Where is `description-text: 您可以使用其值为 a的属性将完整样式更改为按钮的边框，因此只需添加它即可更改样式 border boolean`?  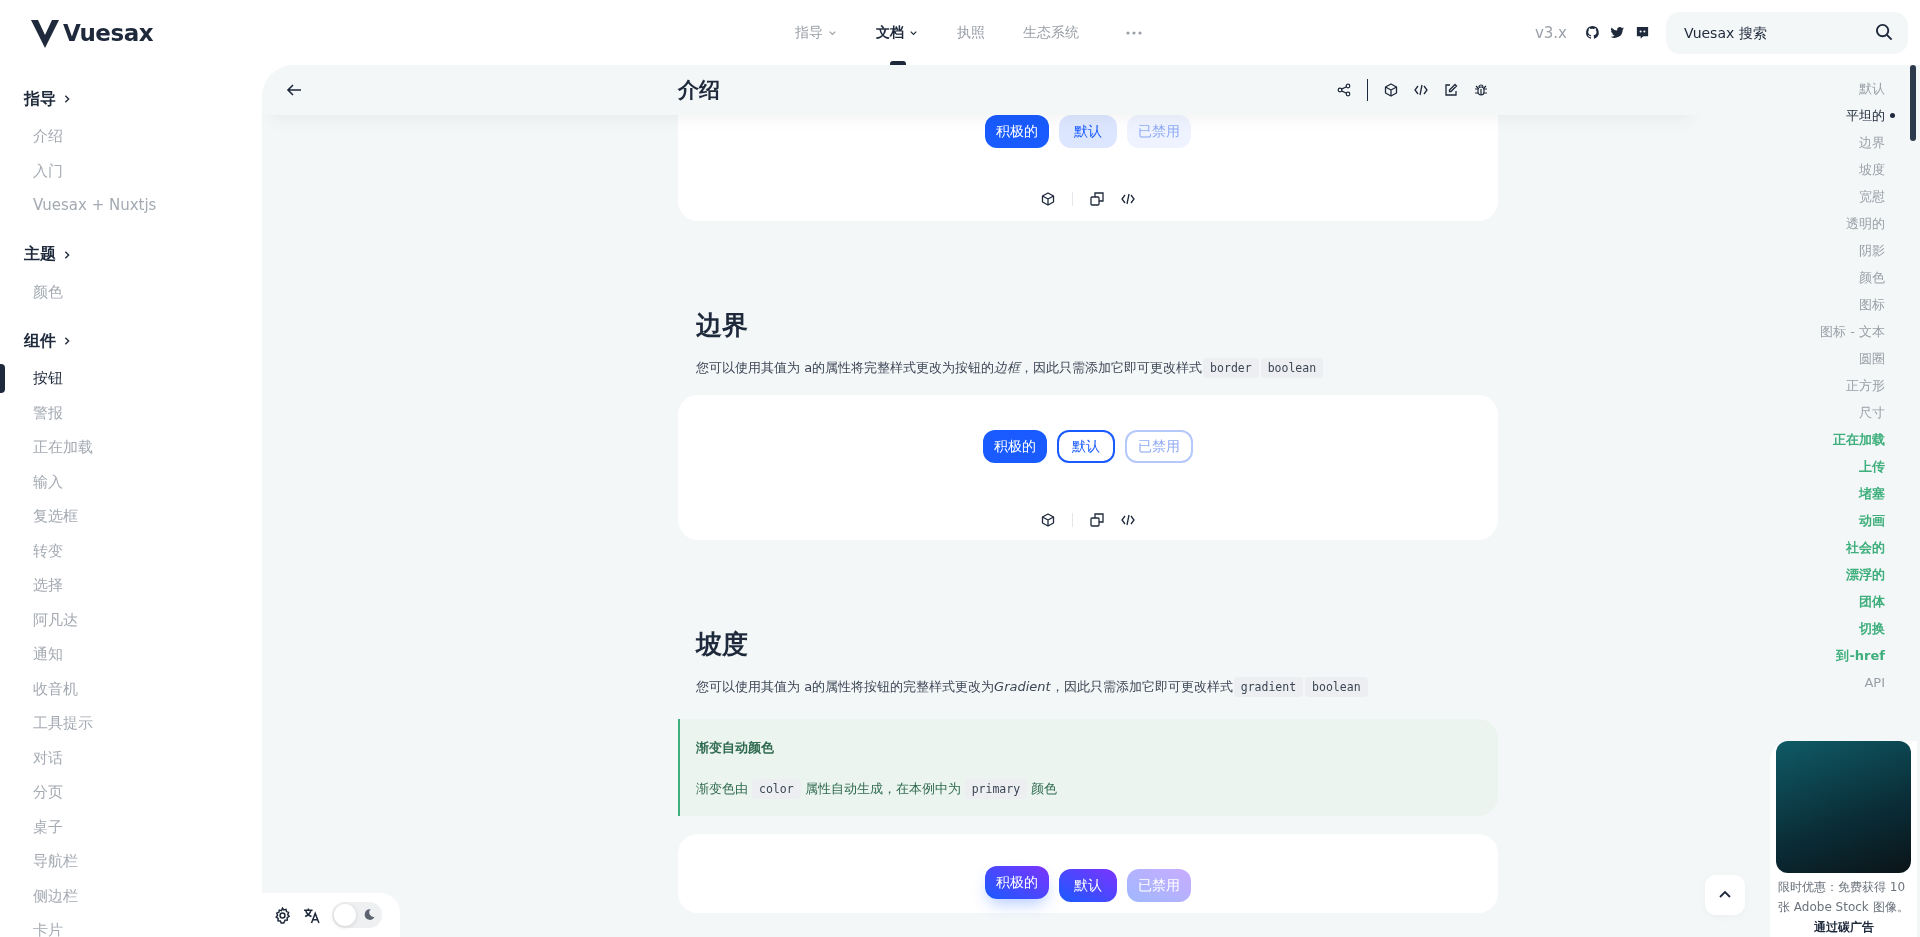 description-text: 您可以使用其值为 a的属性将完整样式更改为按钮的边框，因此只需添加它即可更改样式 border boolean is located at coordinates (1010, 368).